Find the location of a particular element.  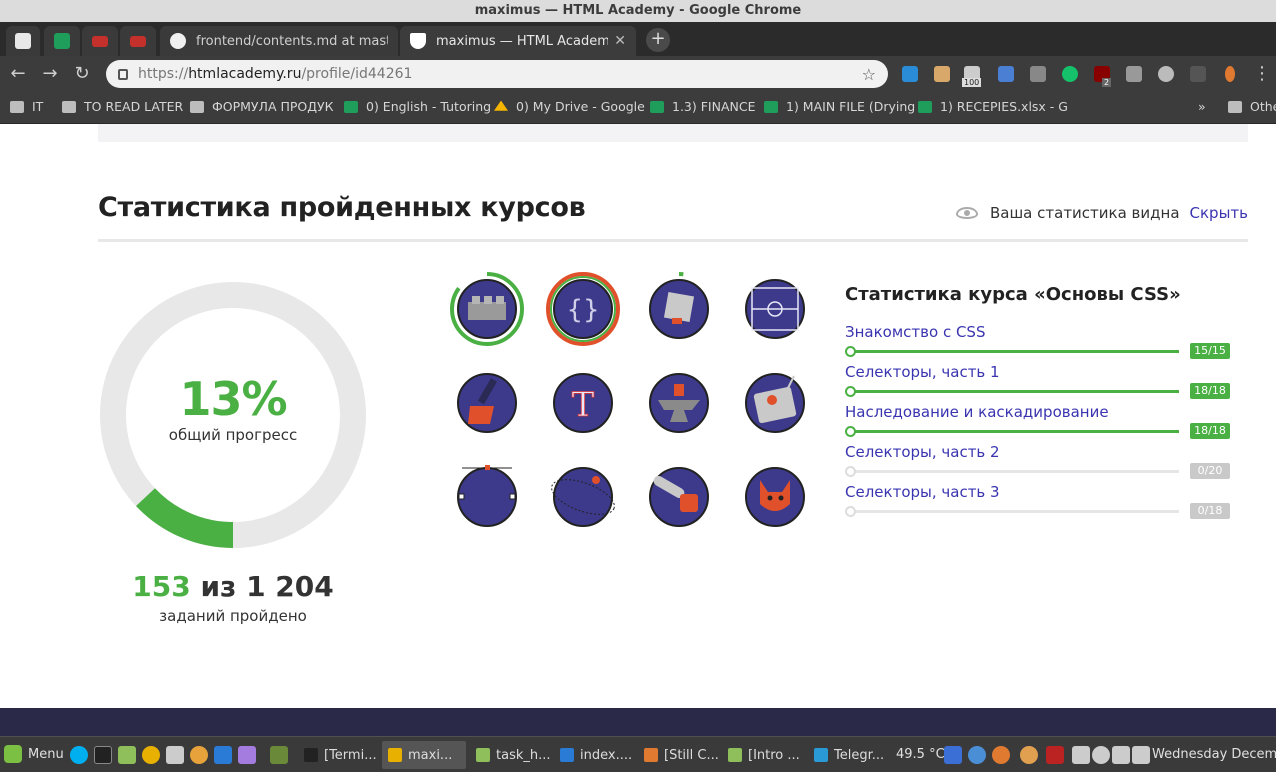

lesson-row: Селекторы, часть 2 0/20 is located at coordinates (1037, 463).